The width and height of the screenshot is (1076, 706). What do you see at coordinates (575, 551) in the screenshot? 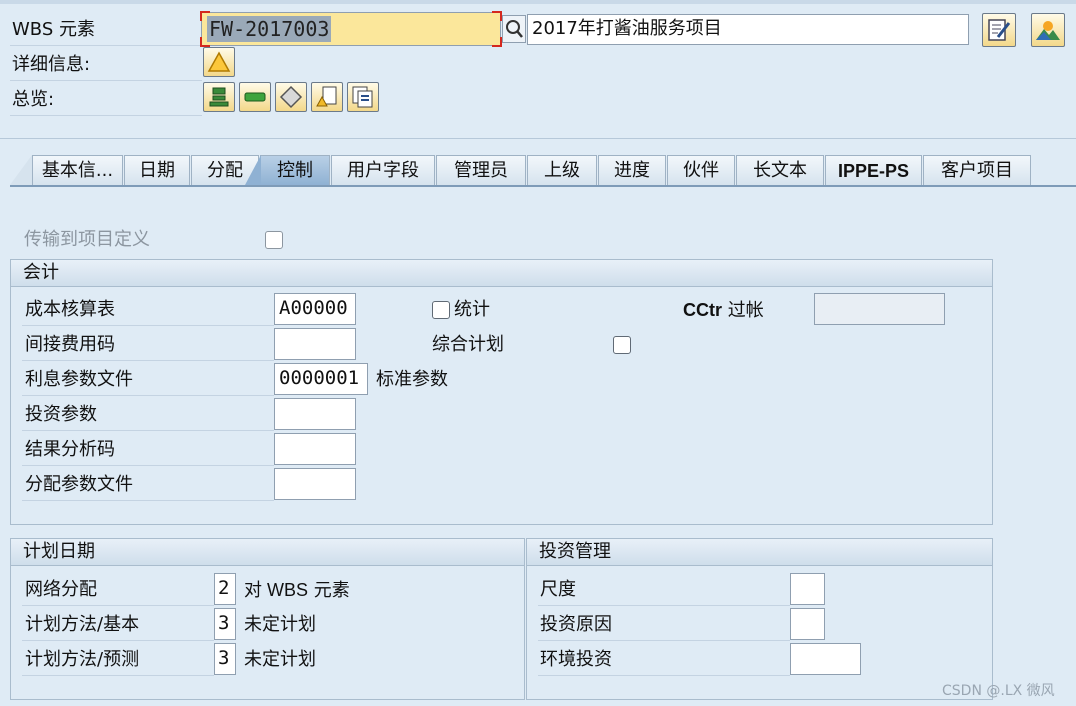
I see `investment-mgmt-title: 投资管理` at bounding box center [575, 551].